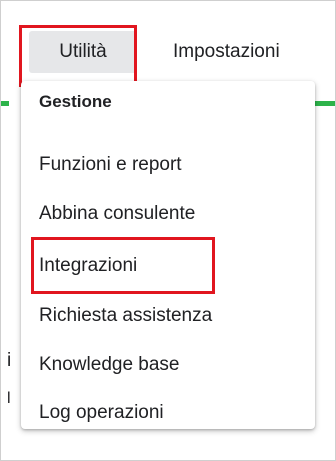 Image resolution: width=336 pixels, height=461 pixels. I want to click on menu-item-abbina-consulente: Abbina consulente, so click(117, 214).